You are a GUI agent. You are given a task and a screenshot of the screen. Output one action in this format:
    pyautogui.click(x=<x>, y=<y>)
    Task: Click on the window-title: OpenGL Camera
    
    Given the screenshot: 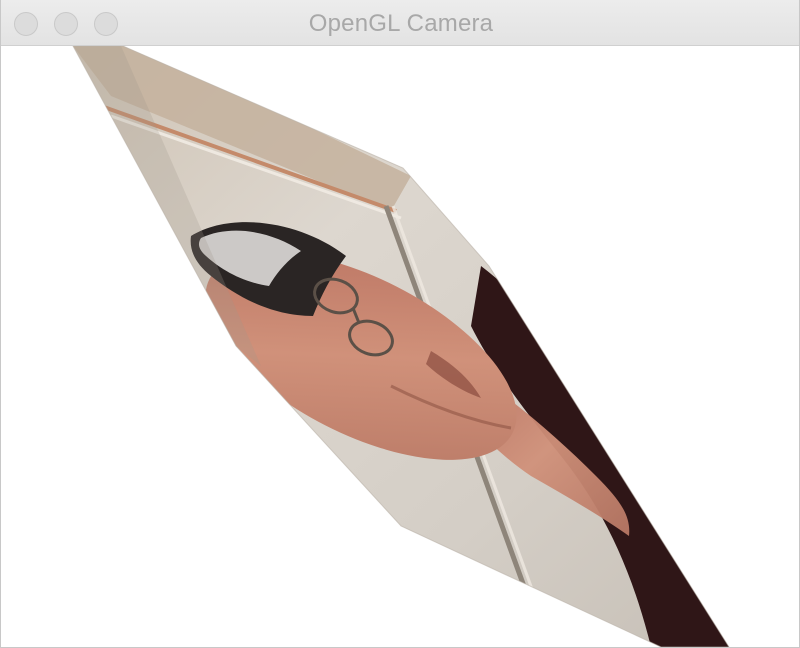 What is the action you would take?
    pyautogui.click(x=401, y=23)
    